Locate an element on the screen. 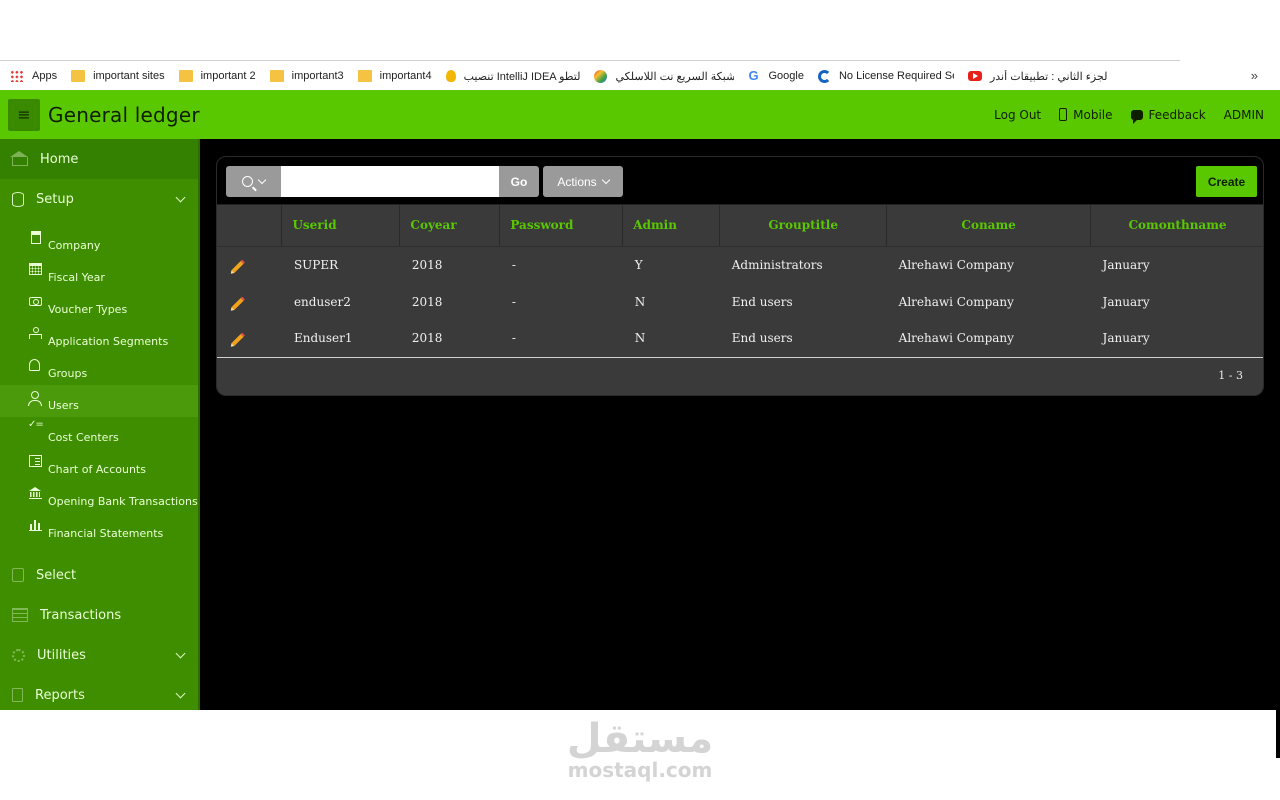  cell-userid: SUPER is located at coordinates (340, 264).